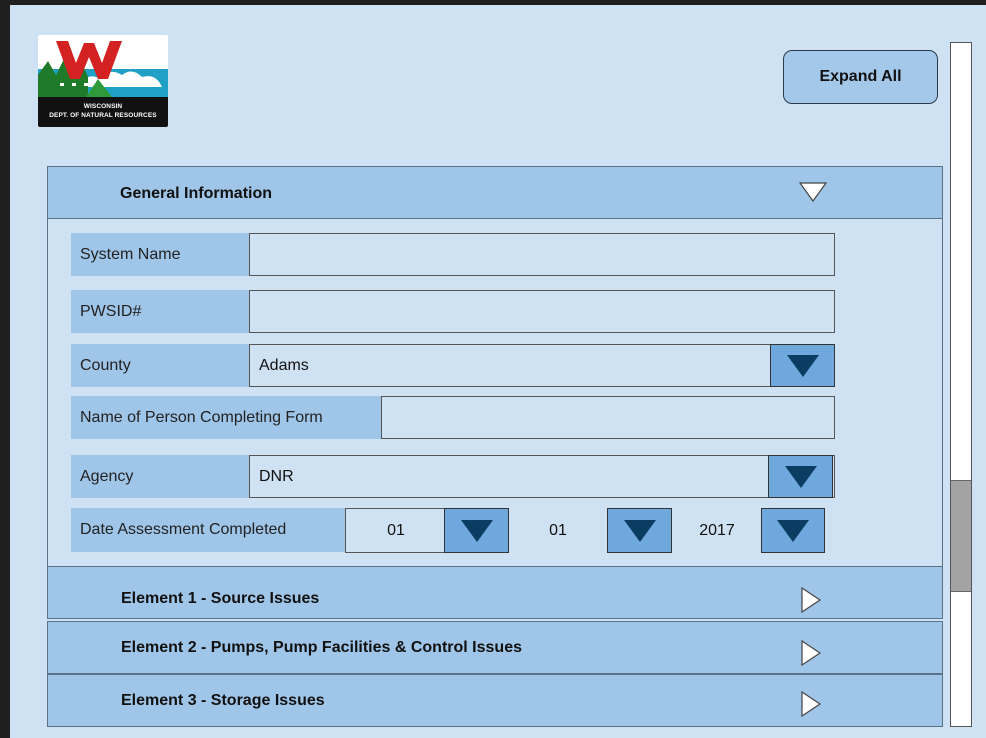 The image size is (986, 738). What do you see at coordinates (542, 365) in the screenshot?
I see `county-select: Adams` at bounding box center [542, 365].